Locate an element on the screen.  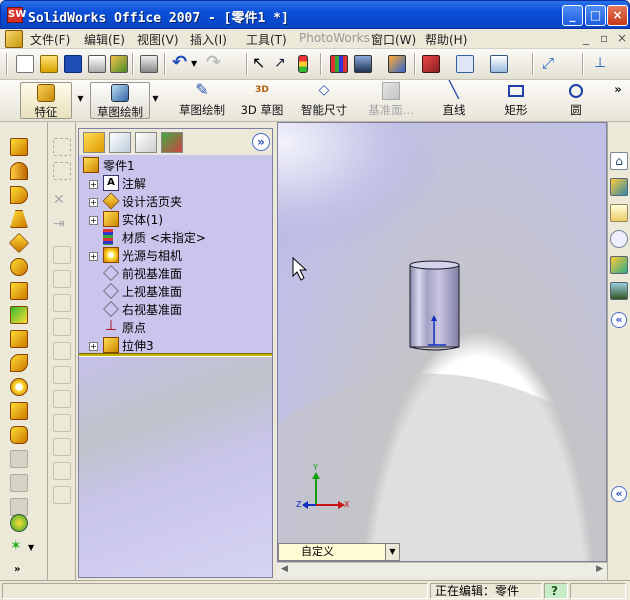
toolbar-more-icon: » is located at coordinates (21, 571).